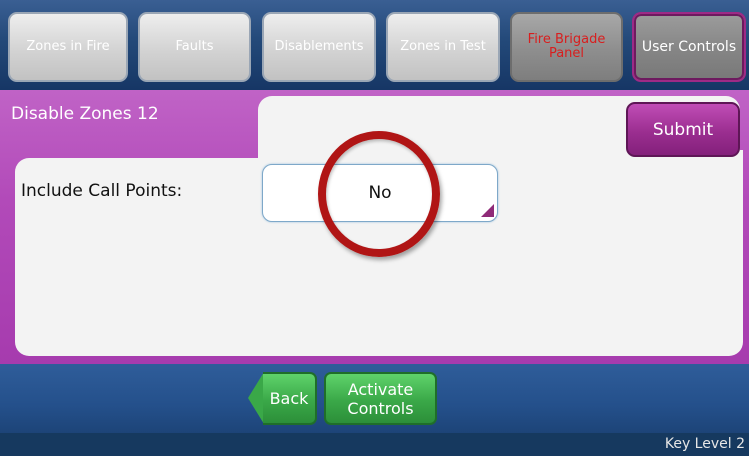 The height and width of the screenshot is (456, 749). Describe the element at coordinates (194, 47) in the screenshot. I see `tab-faults: Faults` at that location.